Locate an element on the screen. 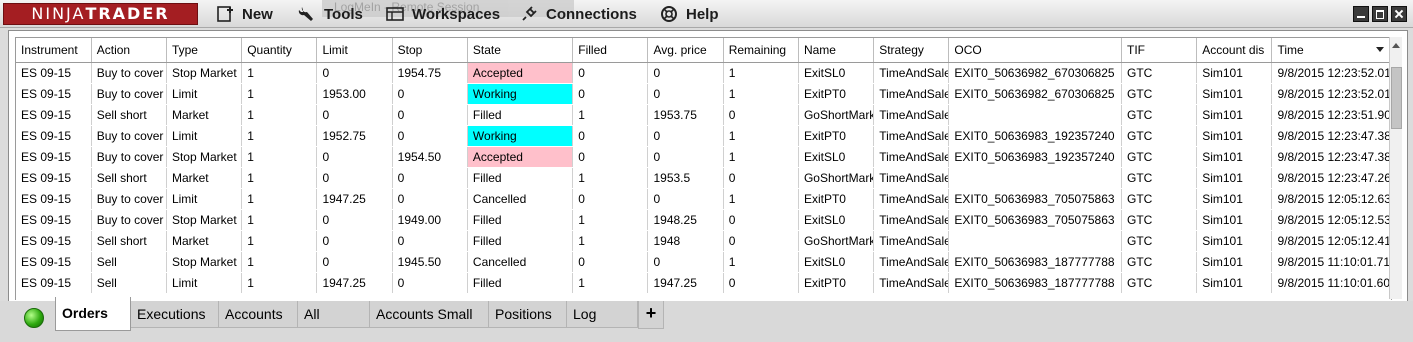 This screenshot has height=342, width=1413. table-cell: 9/8/2015 12:05:12.41 is located at coordinates (1331, 241).